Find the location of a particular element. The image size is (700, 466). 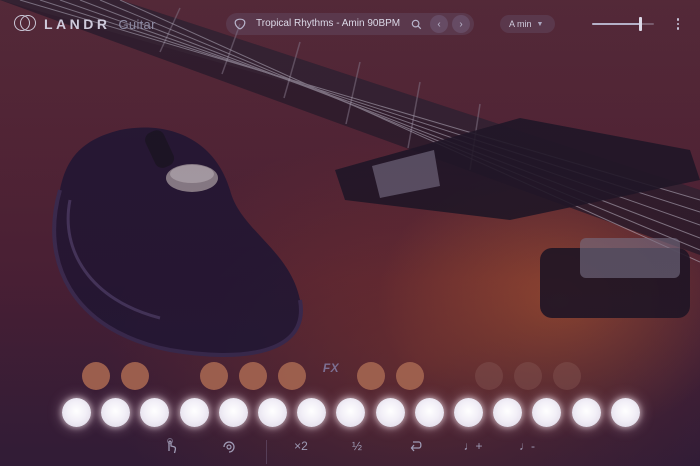

half-speed-button: ½ is located at coordinates (357, 446).